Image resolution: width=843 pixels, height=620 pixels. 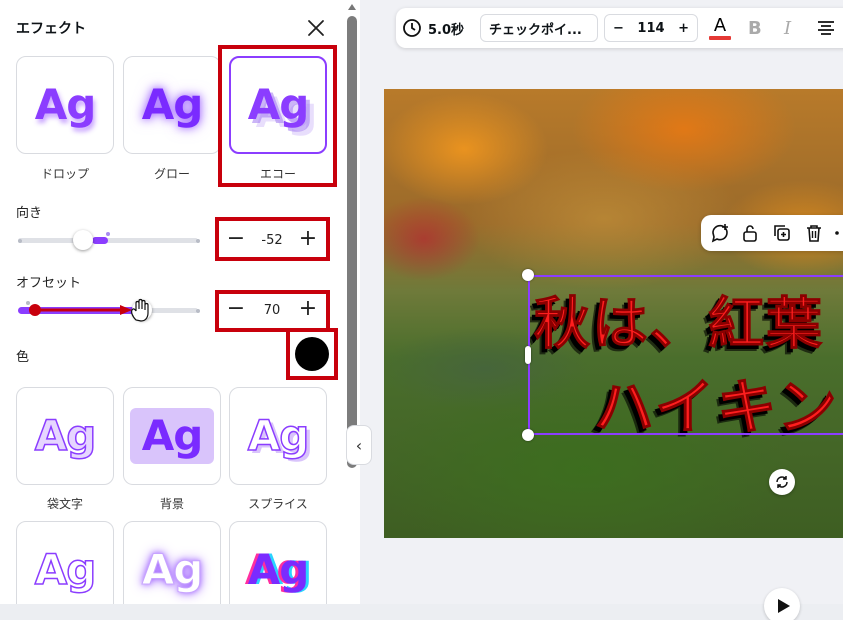 I want to click on close-icon, so click(x=316, y=28).